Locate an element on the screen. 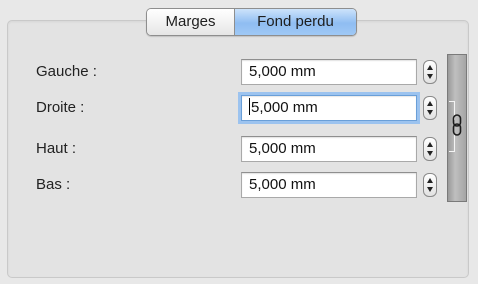 The width and height of the screenshot is (478, 284). bas-stepper is located at coordinates (430, 185).